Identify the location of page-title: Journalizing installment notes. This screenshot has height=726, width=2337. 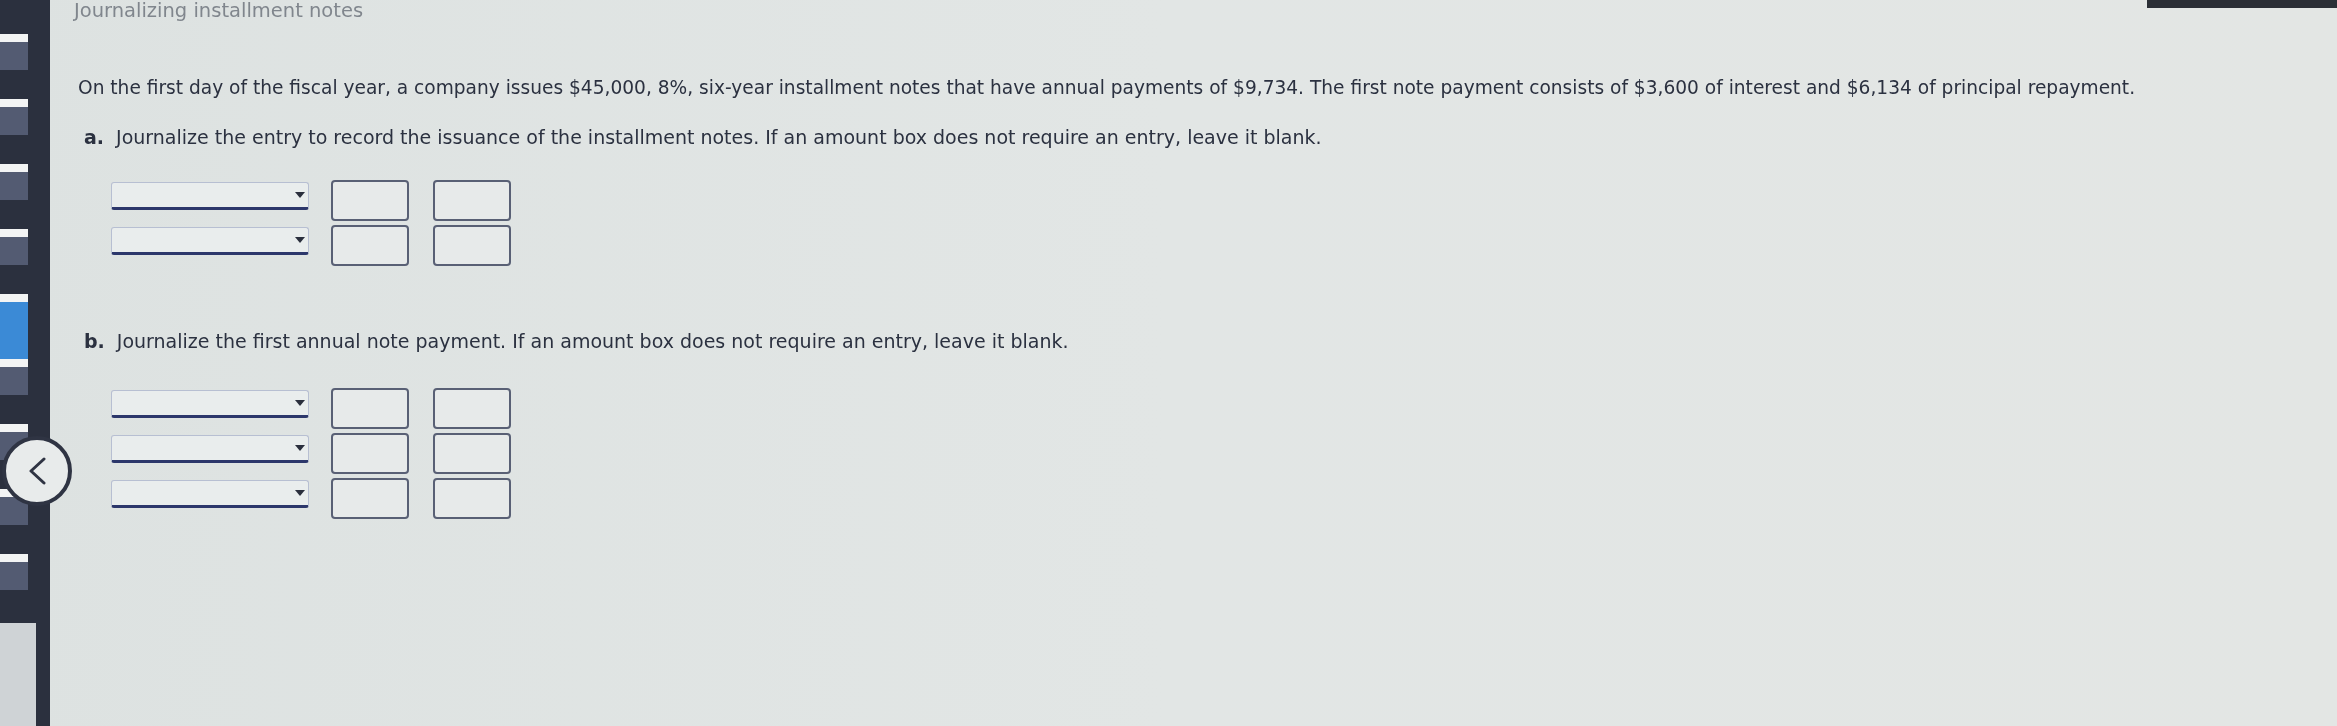
(219, 11).